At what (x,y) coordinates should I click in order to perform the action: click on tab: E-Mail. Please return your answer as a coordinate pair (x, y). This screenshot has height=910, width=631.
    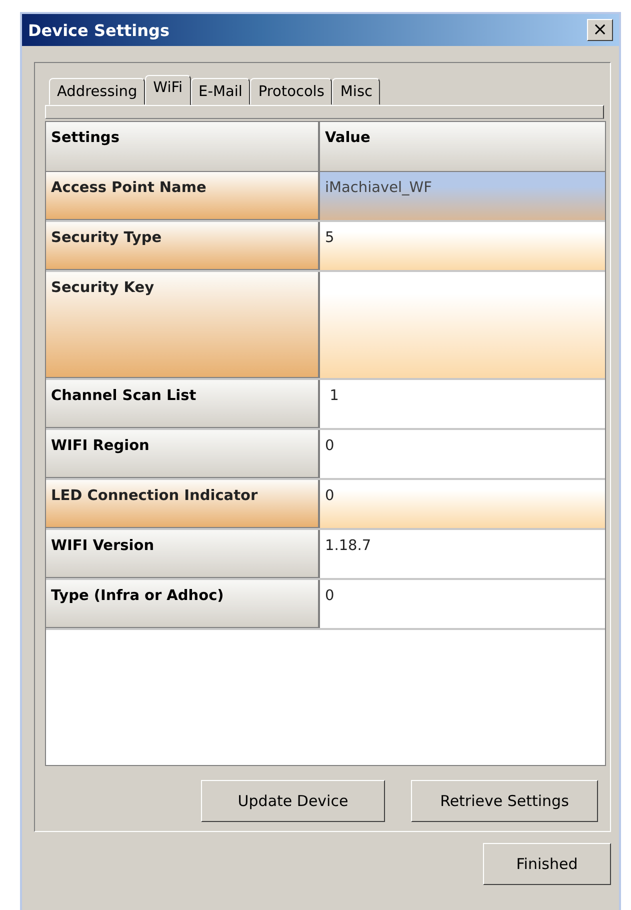
    Looking at the image, I should click on (220, 91).